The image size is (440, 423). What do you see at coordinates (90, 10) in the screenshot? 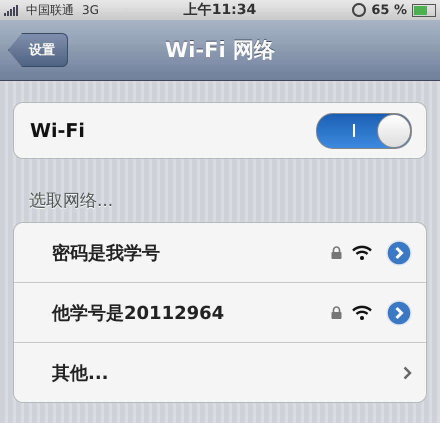
I see `network-type: 3G` at bounding box center [90, 10].